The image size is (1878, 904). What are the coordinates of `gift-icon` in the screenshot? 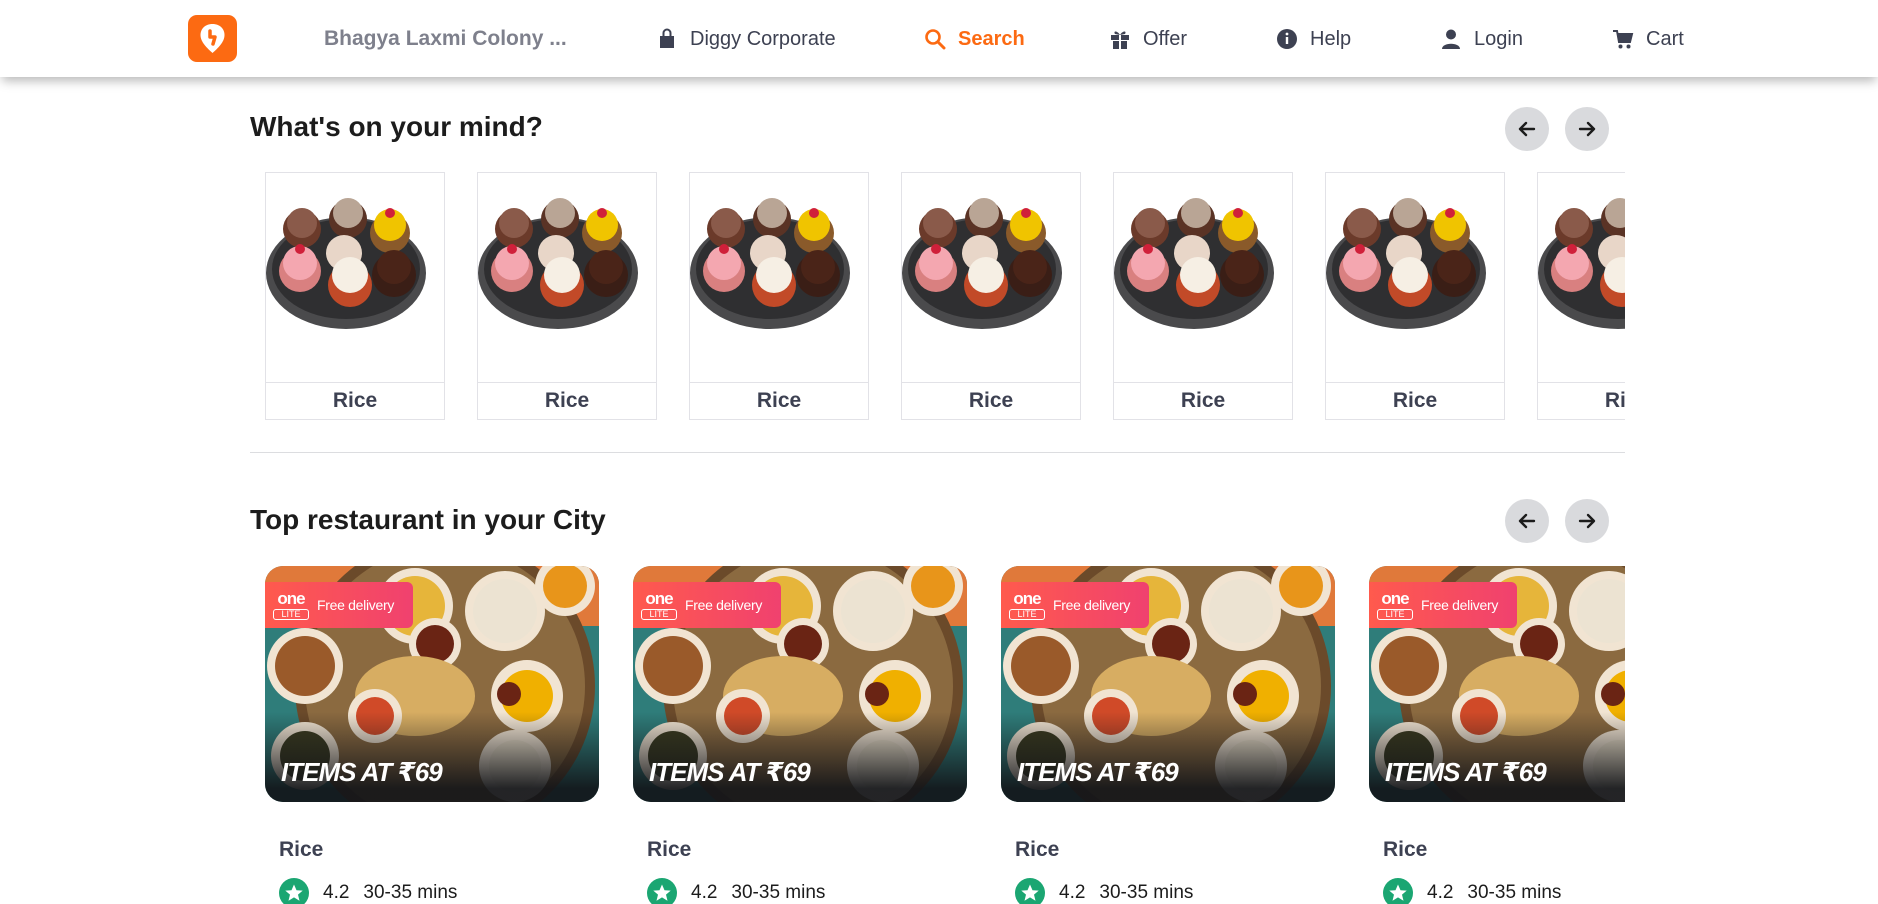 It's located at (1120, 39).